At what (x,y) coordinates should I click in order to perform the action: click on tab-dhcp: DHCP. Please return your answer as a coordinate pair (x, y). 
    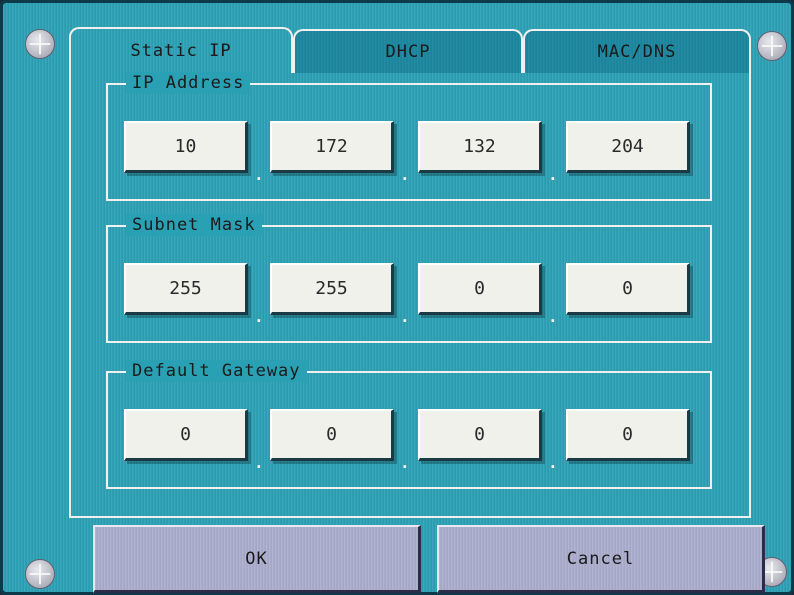
    Looking at the image, I should click on (408, 51).